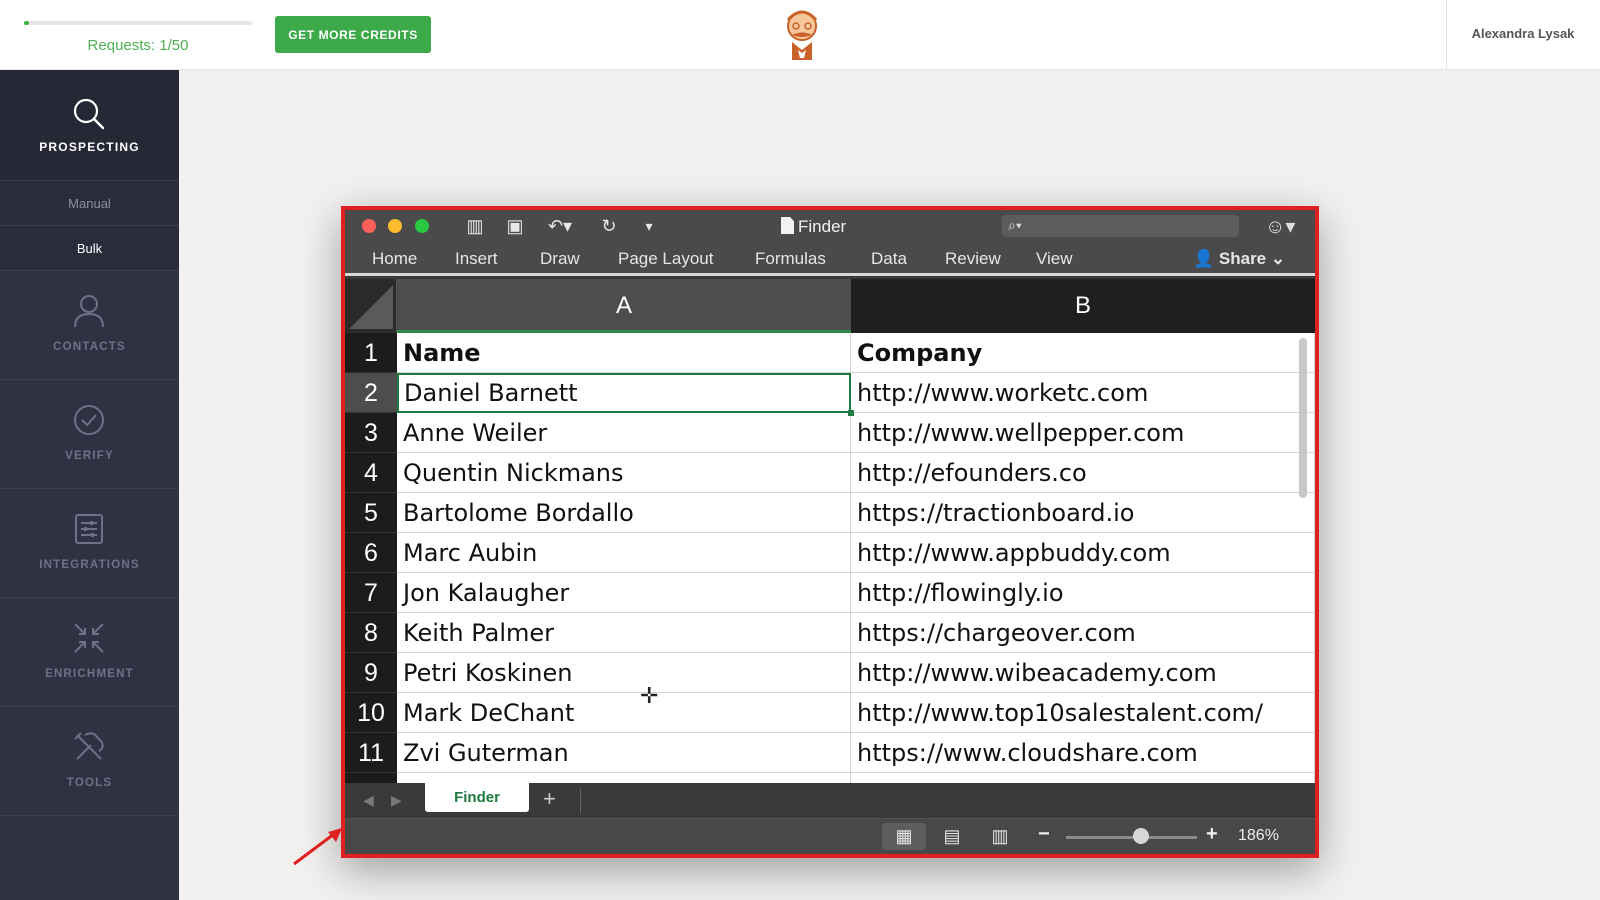 The height and width of the screenshot is (900, 1600). I want to click on undo-icon: ↶▾, so click(560, 226).